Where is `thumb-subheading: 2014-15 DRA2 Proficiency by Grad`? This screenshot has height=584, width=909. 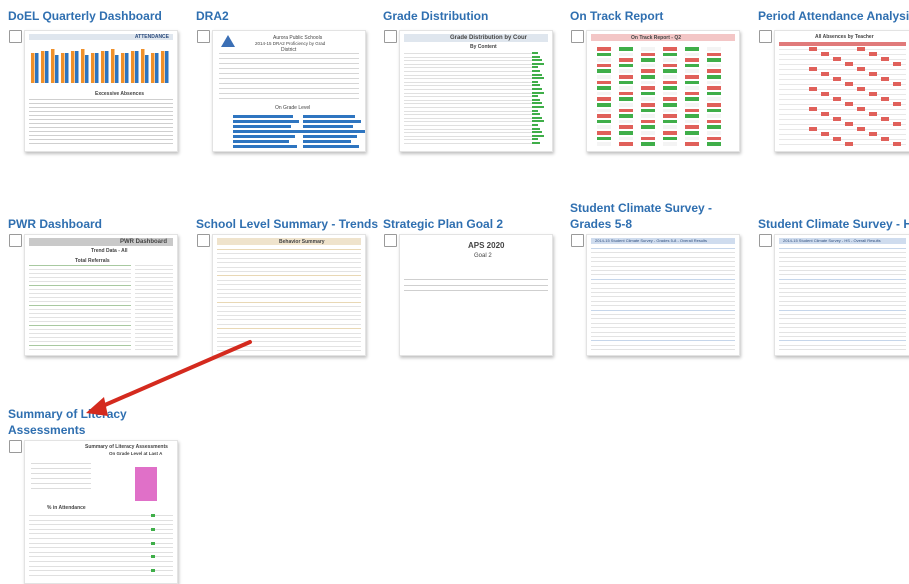 thumb-subheading: 2014-15 DRA2 Proficiency by Grad is located at coordinates (290, 43).